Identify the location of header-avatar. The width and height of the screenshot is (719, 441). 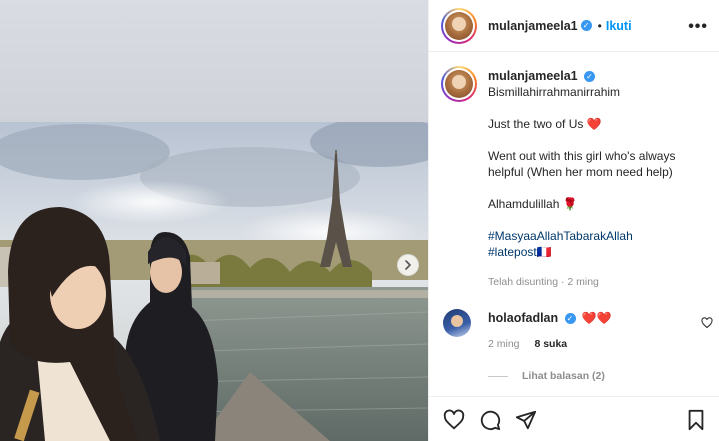
(459, 25).